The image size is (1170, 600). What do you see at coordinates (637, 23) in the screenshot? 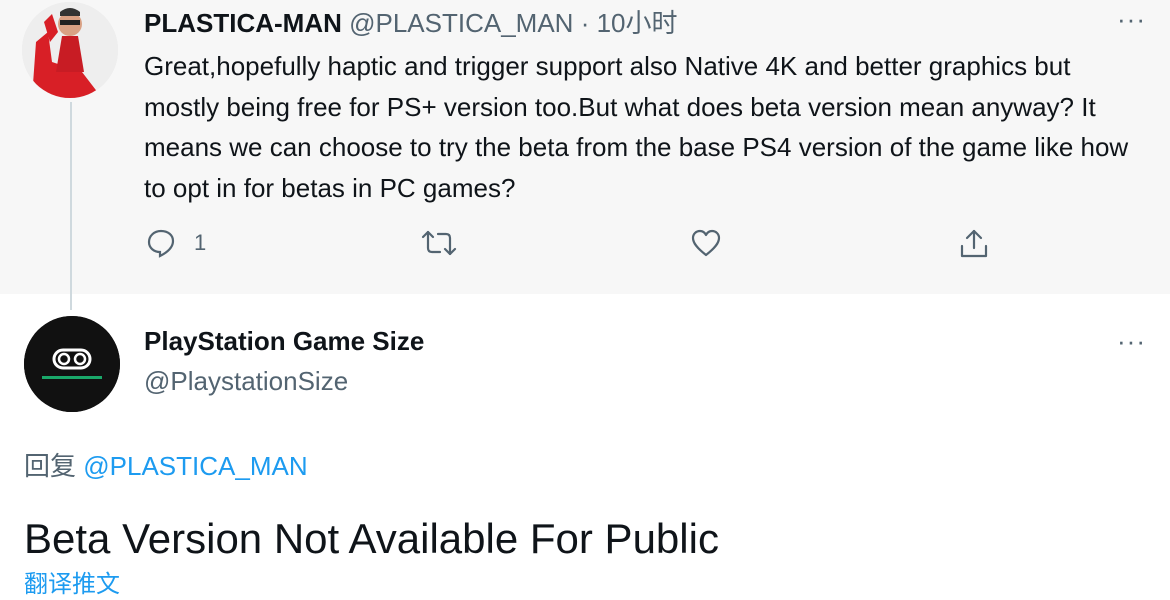
I see `timestamp: 10小时` at bounding box center [637, 23].